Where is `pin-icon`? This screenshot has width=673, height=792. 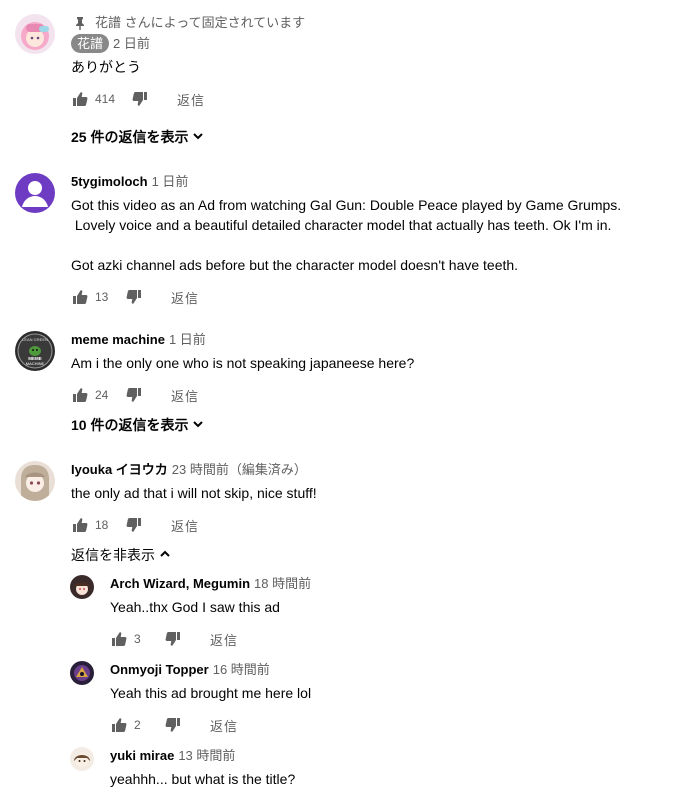
pin-icon is located at coordinates (80, 23).